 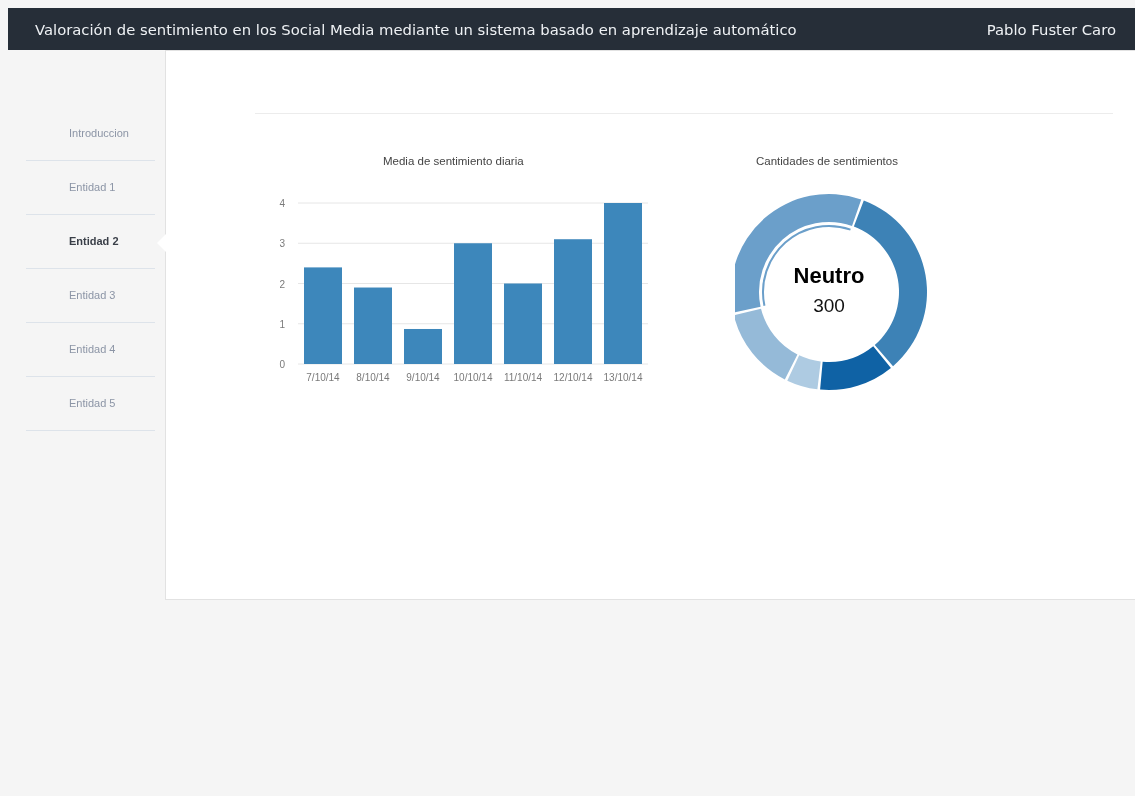 What do you see at coordinates (827, 161) in the screenshot?
I see `chart-title: Cantidades de sentimientos` at bounding box center [827, 161].